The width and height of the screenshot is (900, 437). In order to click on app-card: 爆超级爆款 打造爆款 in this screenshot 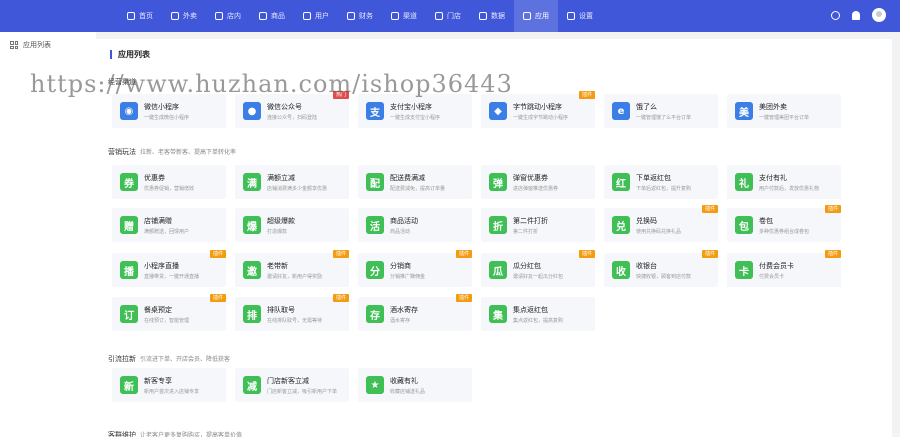, I will do `click(292, 225)`.